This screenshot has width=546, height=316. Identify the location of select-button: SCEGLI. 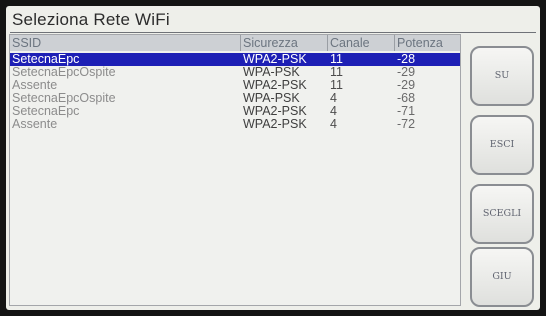
(502, 214).